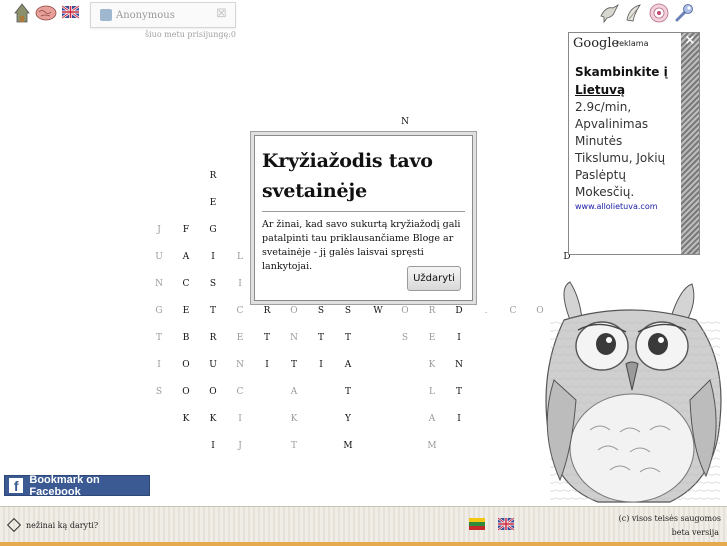  What do you see at coordinates (46, 13) in the screenshot?
I see `brain-icon` at bounding box center [46, 13].